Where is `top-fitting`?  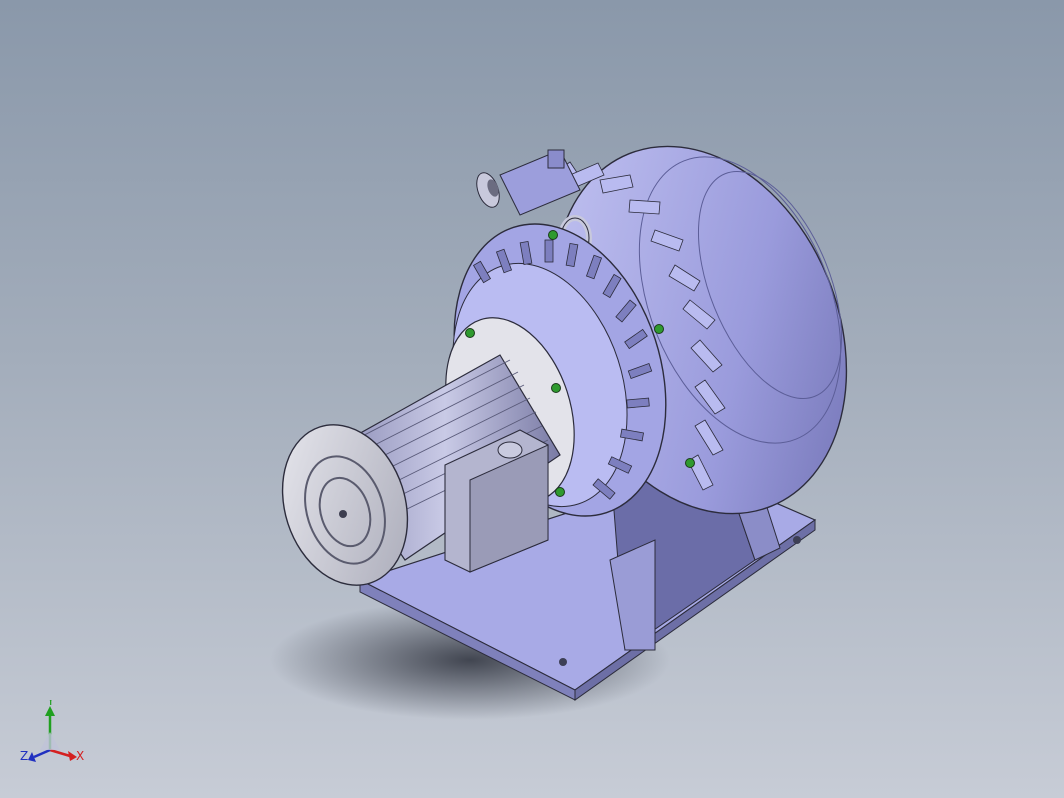 top-fitting is located at coordinates (528, 182).